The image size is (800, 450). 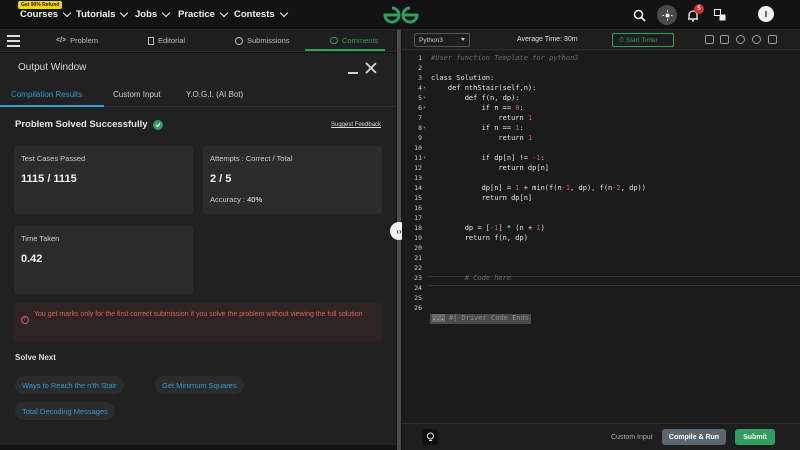 I want to click on line-number: 15, so click(x=418, y=198).